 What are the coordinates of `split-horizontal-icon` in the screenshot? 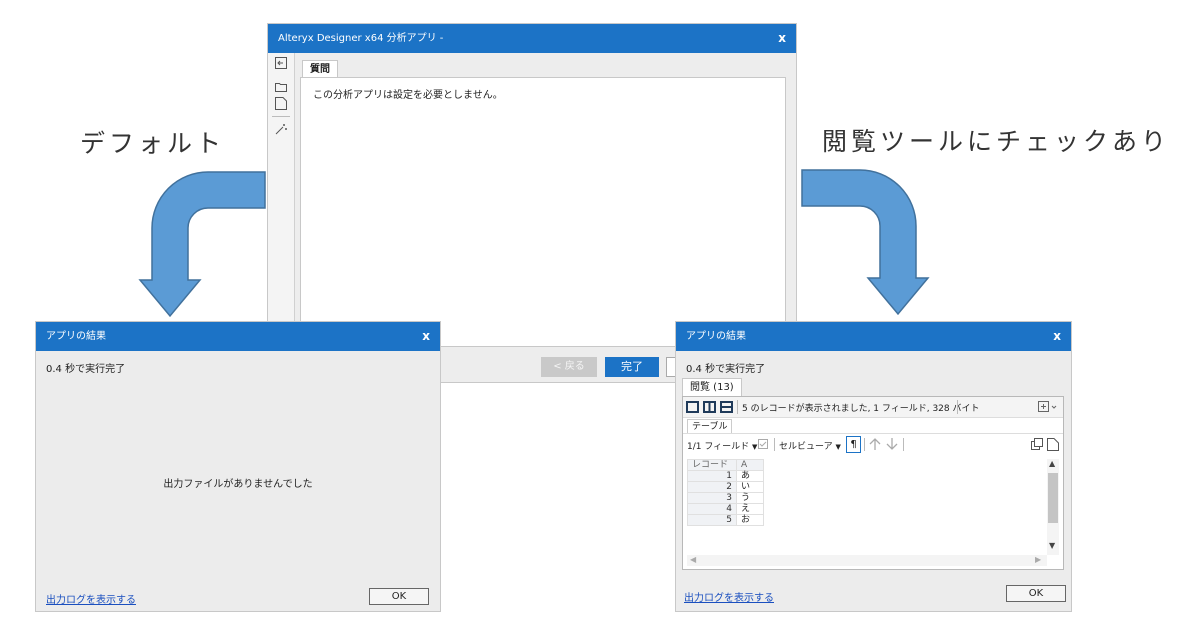 It's located at (726, 407).